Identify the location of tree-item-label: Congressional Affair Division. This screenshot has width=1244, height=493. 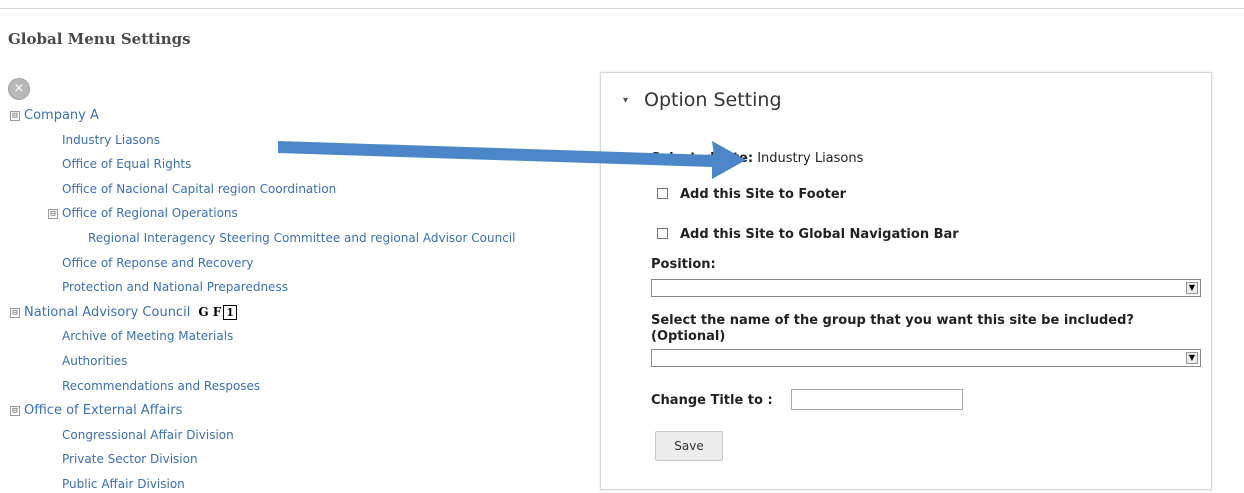
(148, 435).